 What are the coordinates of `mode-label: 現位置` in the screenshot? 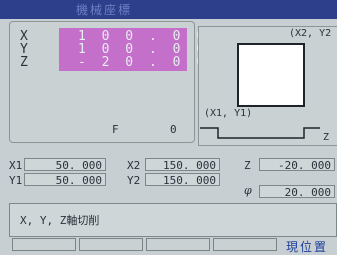 It's located at (307, 247).